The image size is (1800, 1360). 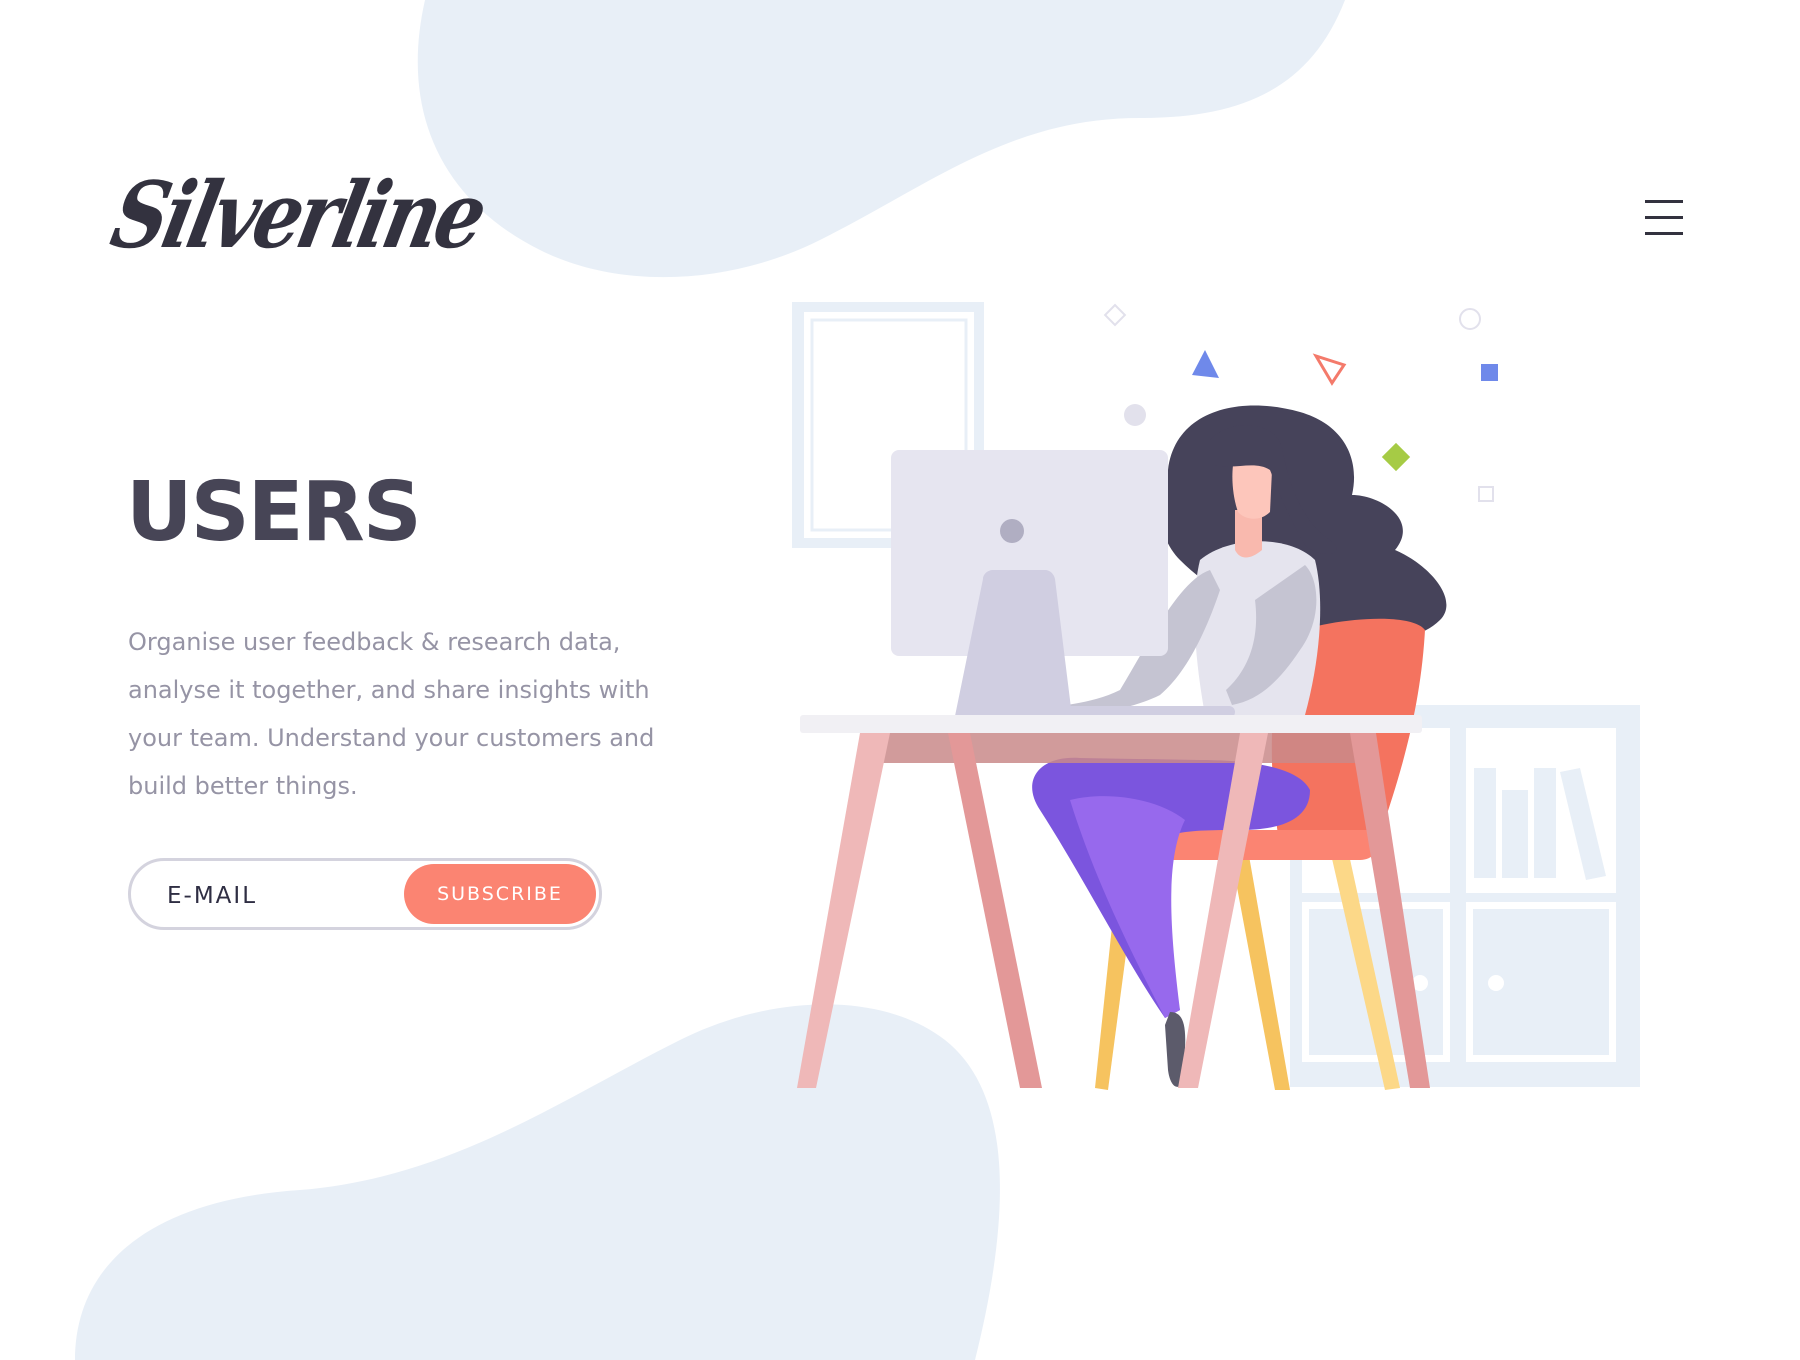 What do you see at coordinates (1012, 531) in the screenshot?
I see `apple-logo-icon` at bounding box center [1012, 531].